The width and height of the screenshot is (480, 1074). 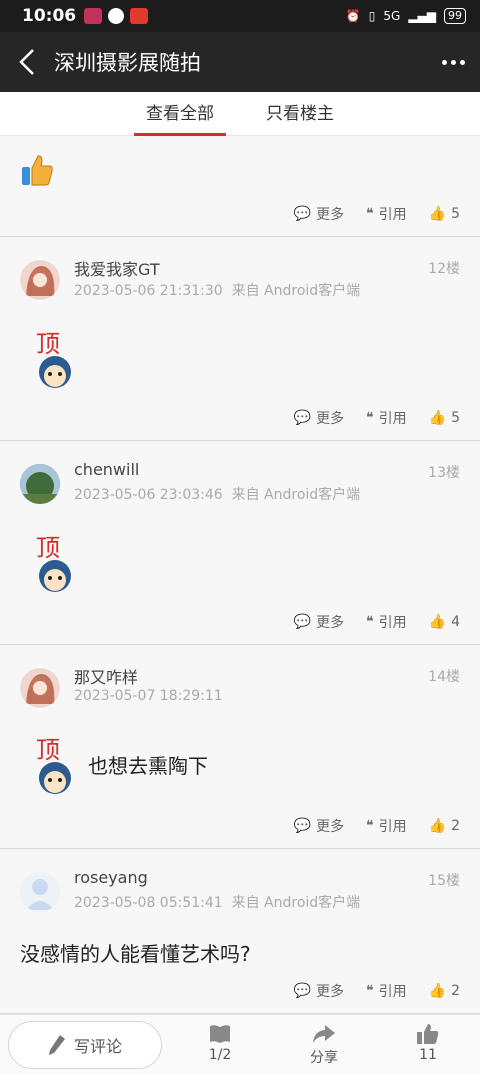 What do you see at coordinates (85, 1045) in the screenshot?
I see `write-comment-button: 写评论` at bounding box center [85, 1045].